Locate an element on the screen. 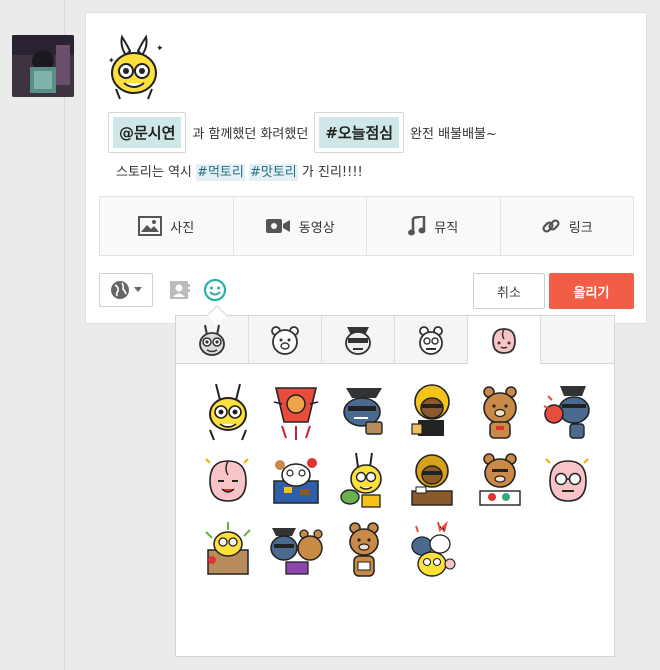 This screenshot has height=670, width=660. chevron-down-icon is located at coordinates (138, 289).